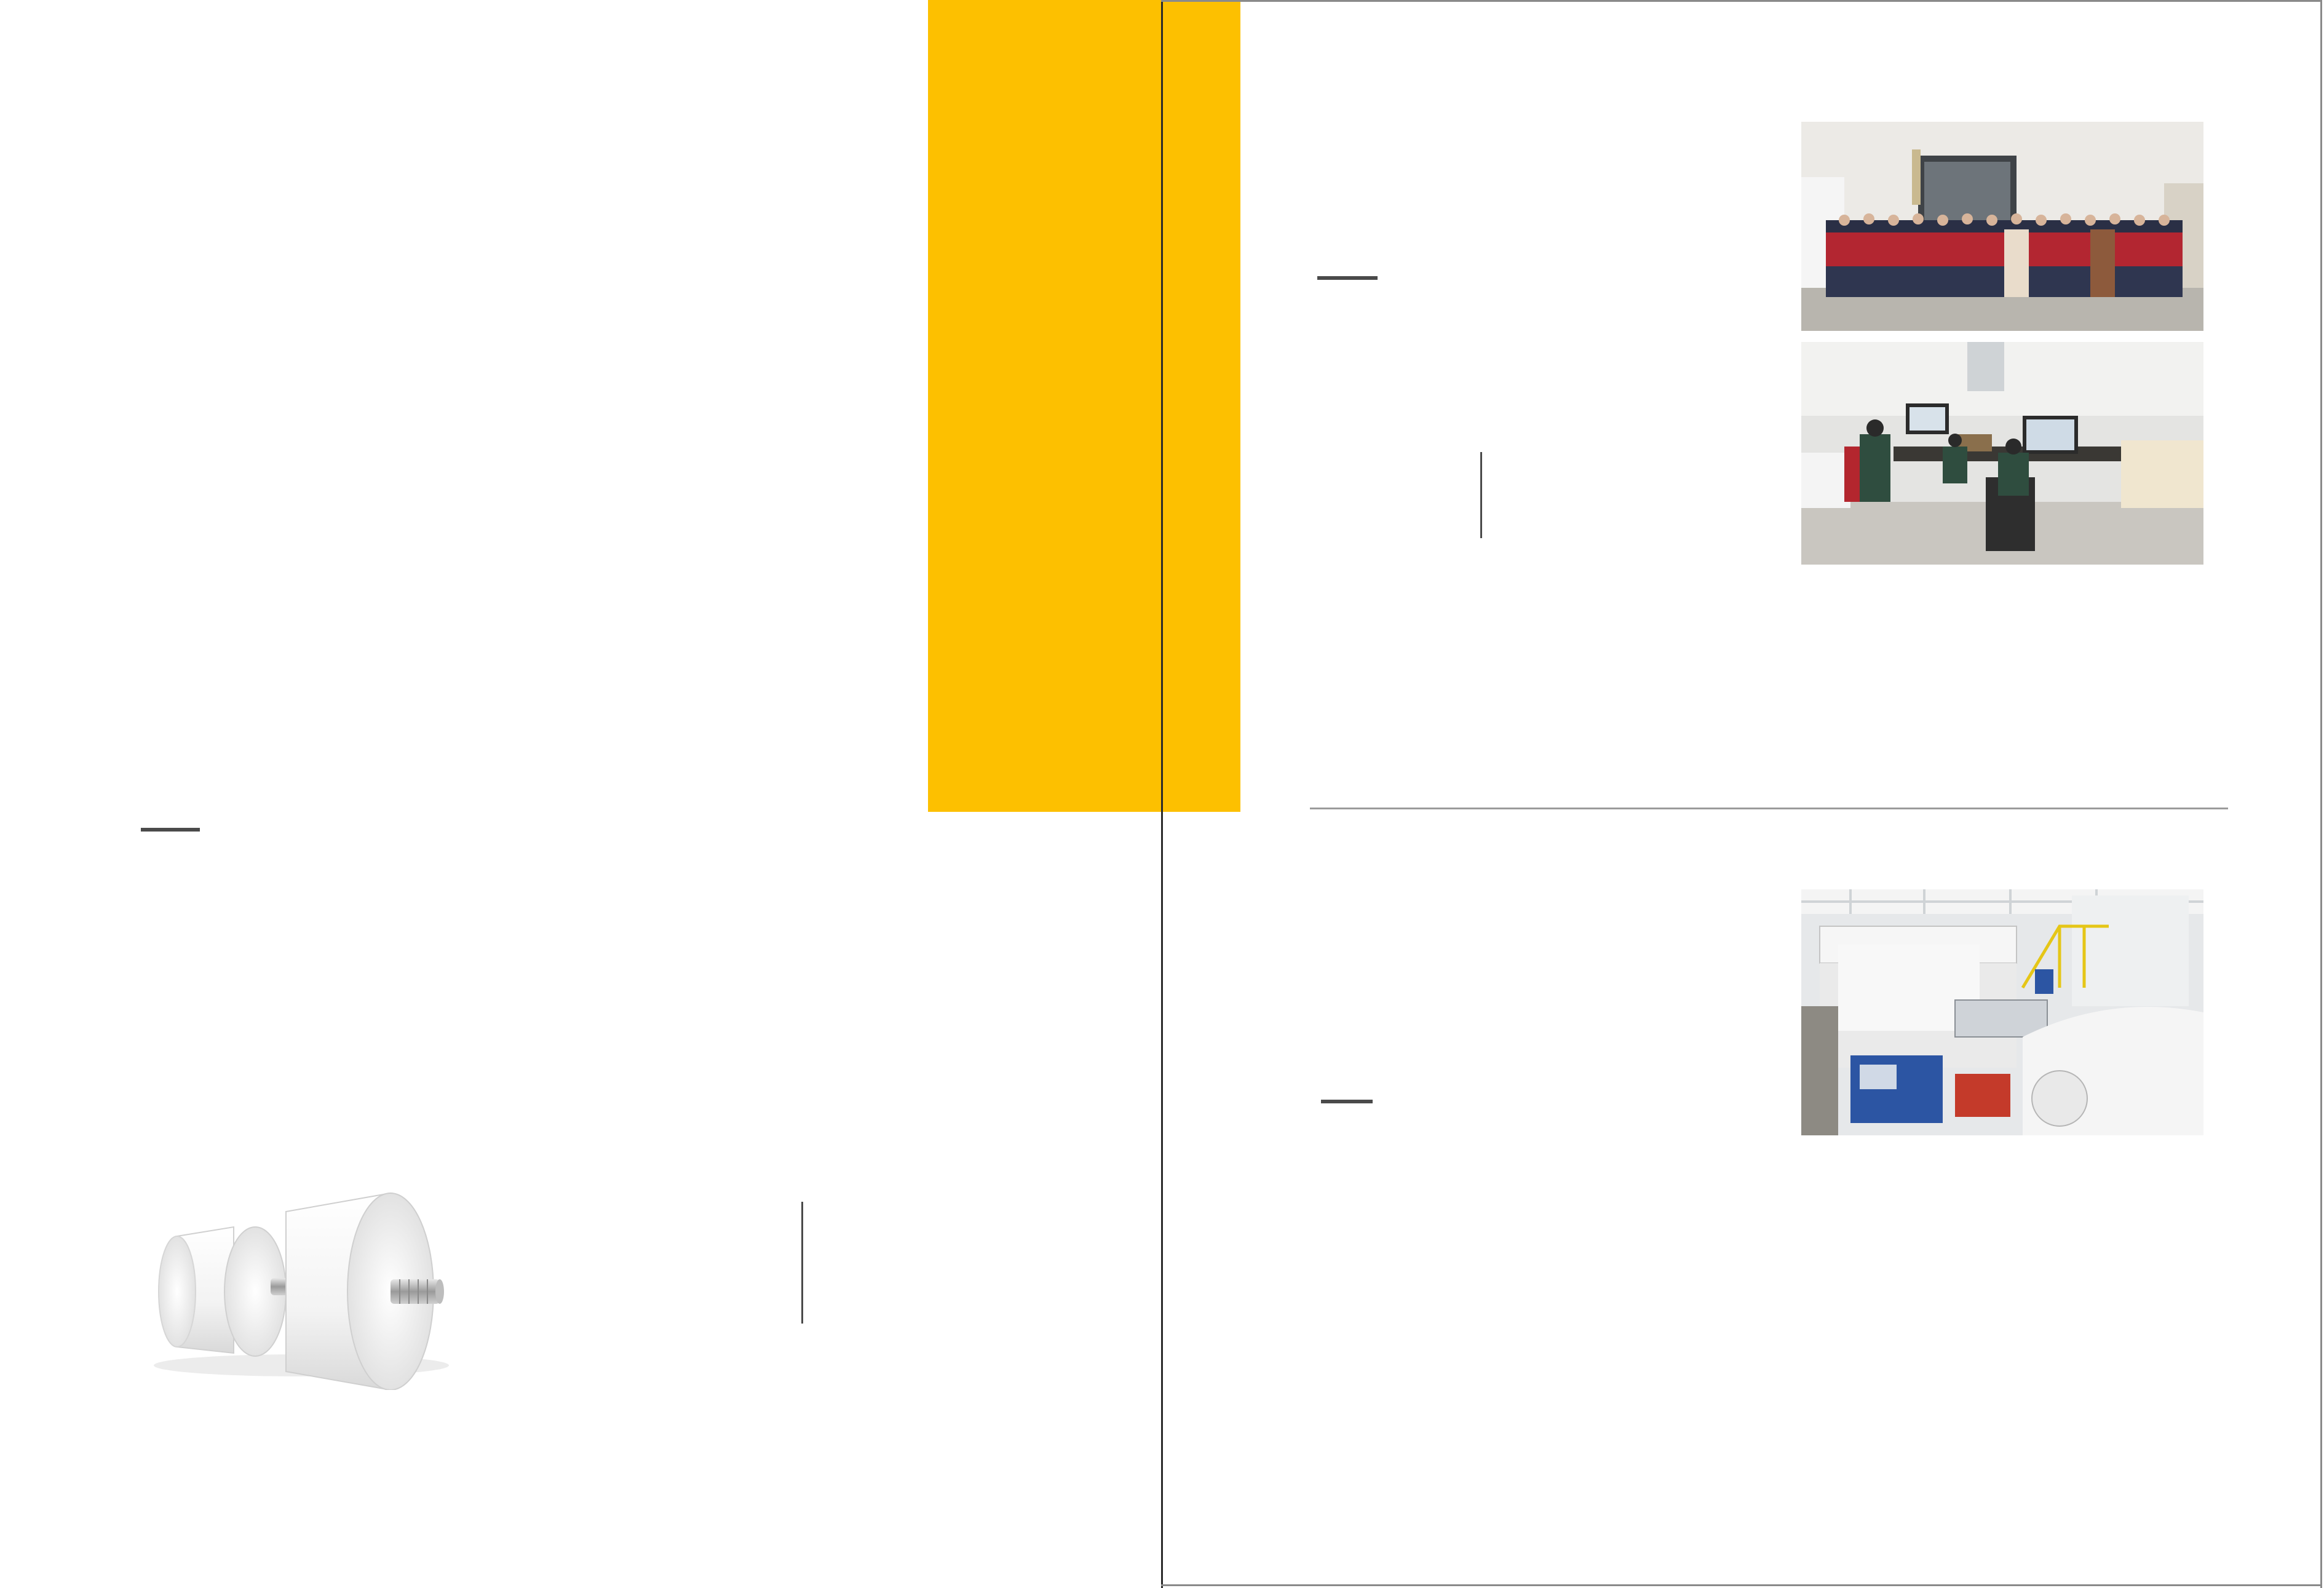  I want to click on team-photo, so click(2002, 226).